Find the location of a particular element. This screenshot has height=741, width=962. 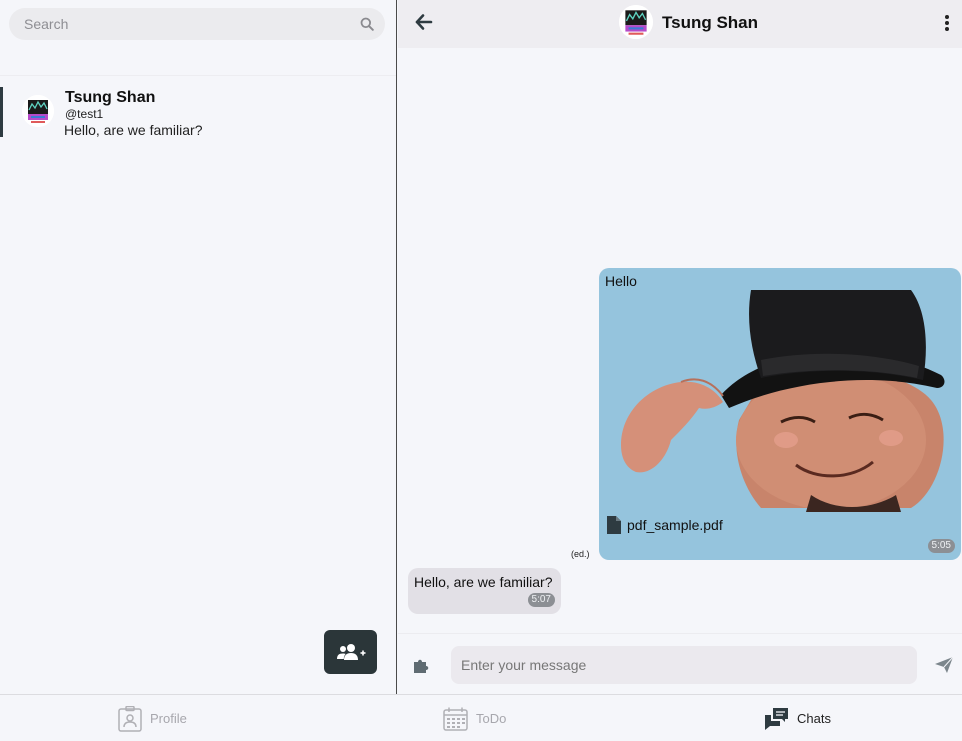

search-input is located at coordinates (179, 24).